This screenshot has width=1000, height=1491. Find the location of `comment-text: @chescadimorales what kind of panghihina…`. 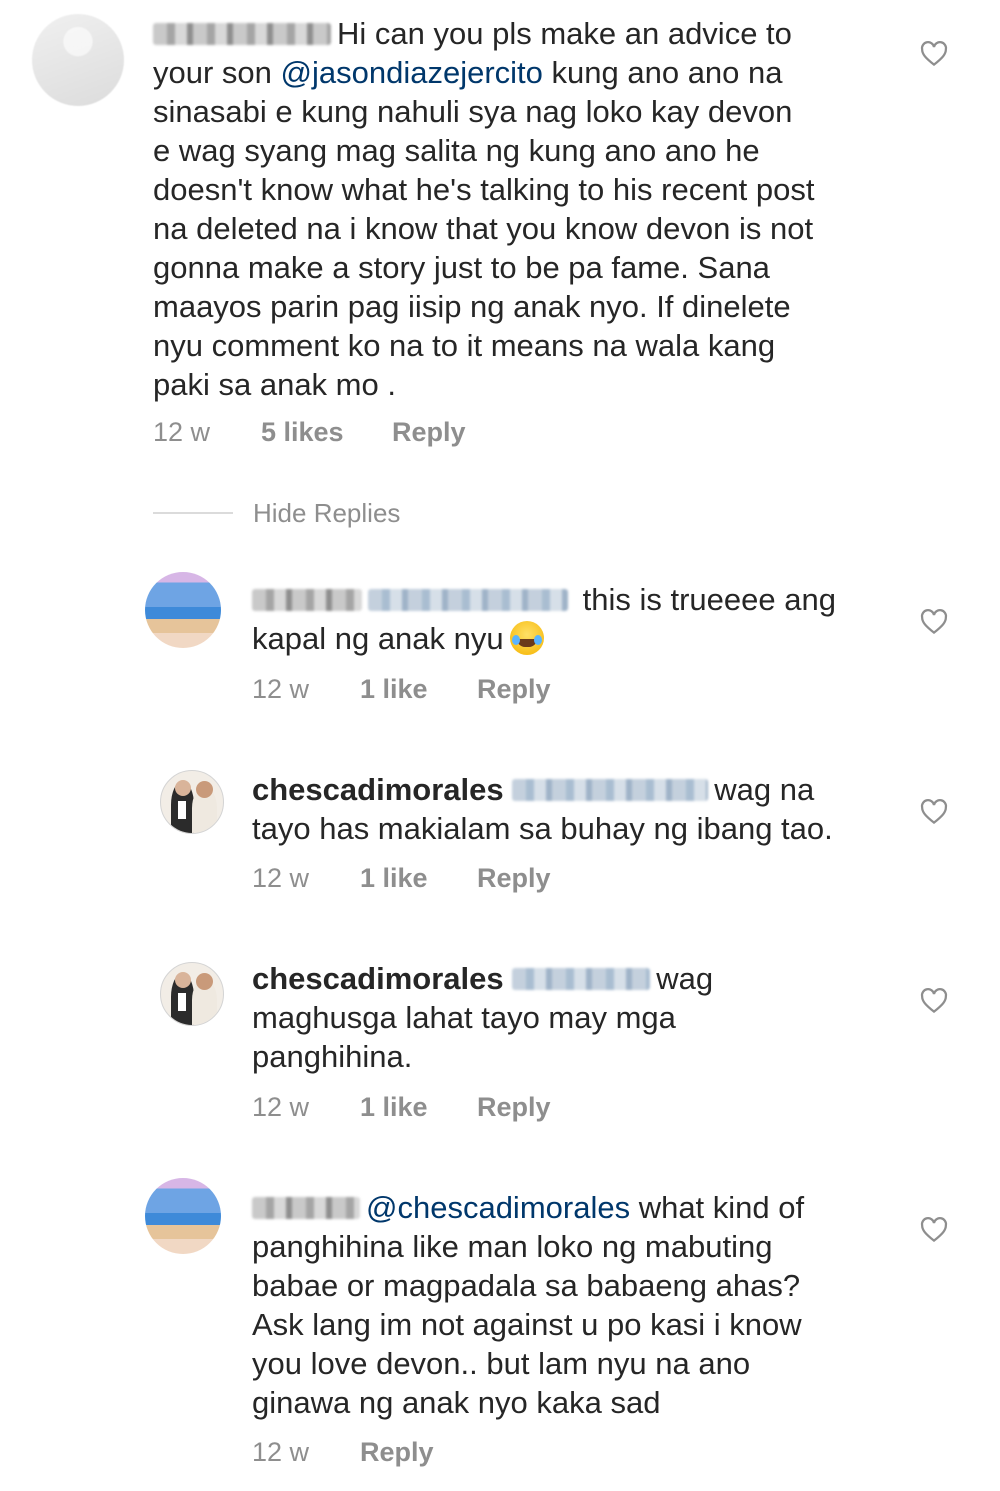

comment-text: @chescadimorales what kind of panghihina… is located at coordinates (528, 1305).